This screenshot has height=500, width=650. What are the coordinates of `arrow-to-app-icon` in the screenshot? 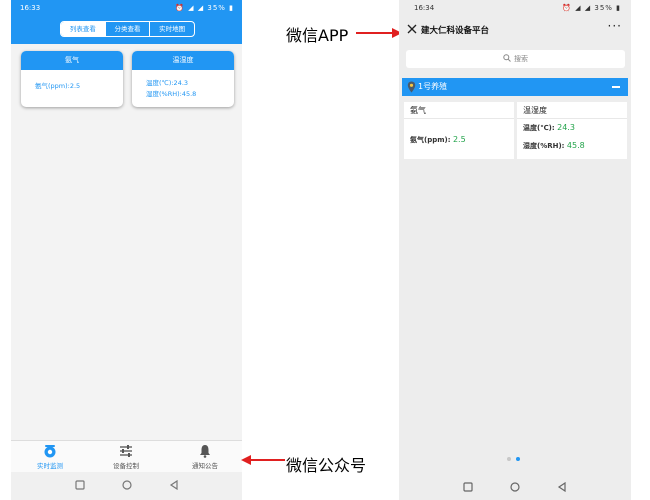 It's located at (379, 33).